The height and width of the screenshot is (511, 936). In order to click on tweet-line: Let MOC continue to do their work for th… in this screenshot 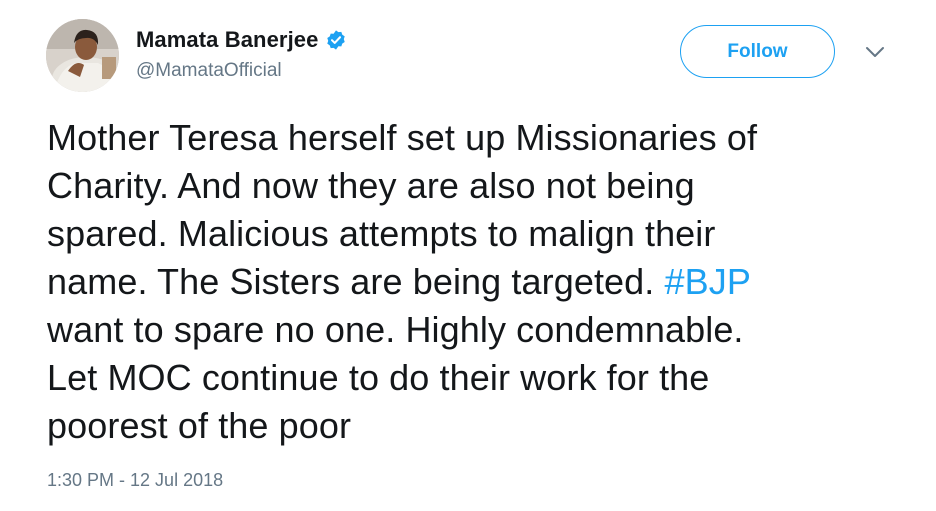, I will do `click(477, 378)`.